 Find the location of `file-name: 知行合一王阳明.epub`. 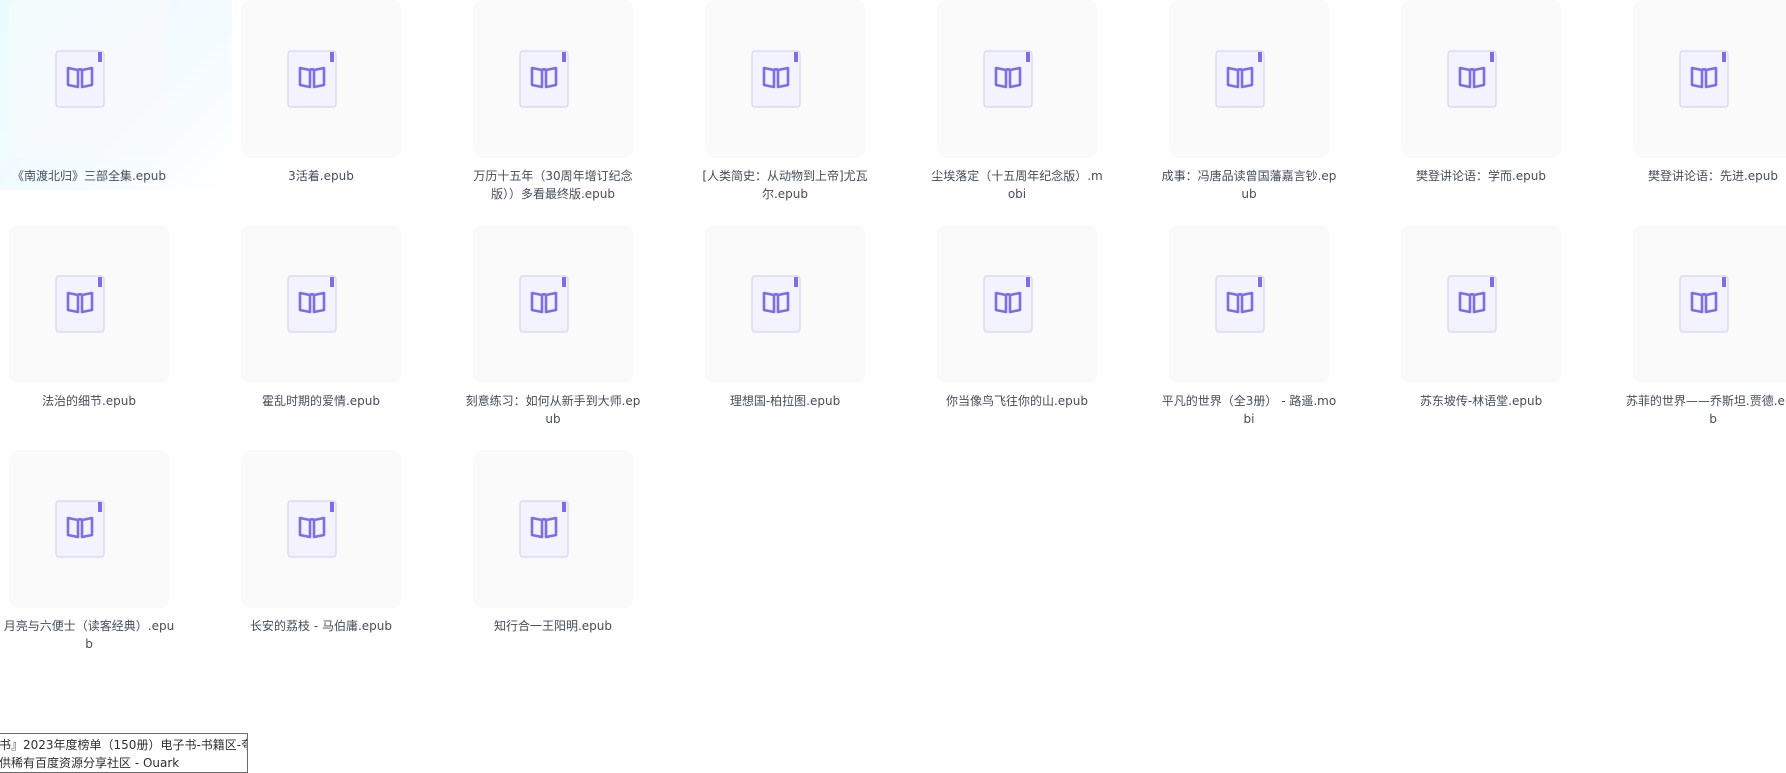

file-name: 知行合一王阳明.epub is located at coordinates (553, 626).